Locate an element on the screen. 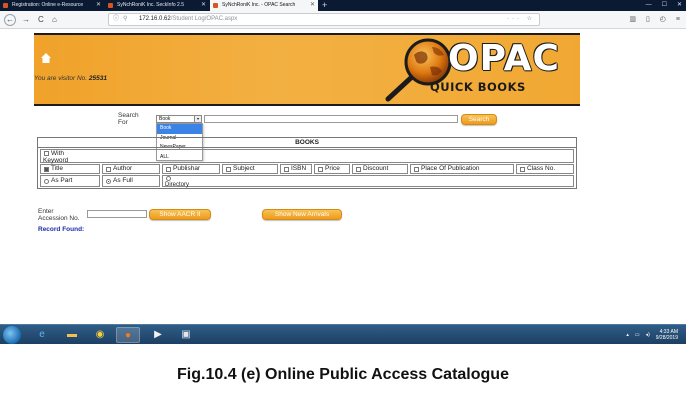  match-as-part: As Part is located at coordinates (70, 181).